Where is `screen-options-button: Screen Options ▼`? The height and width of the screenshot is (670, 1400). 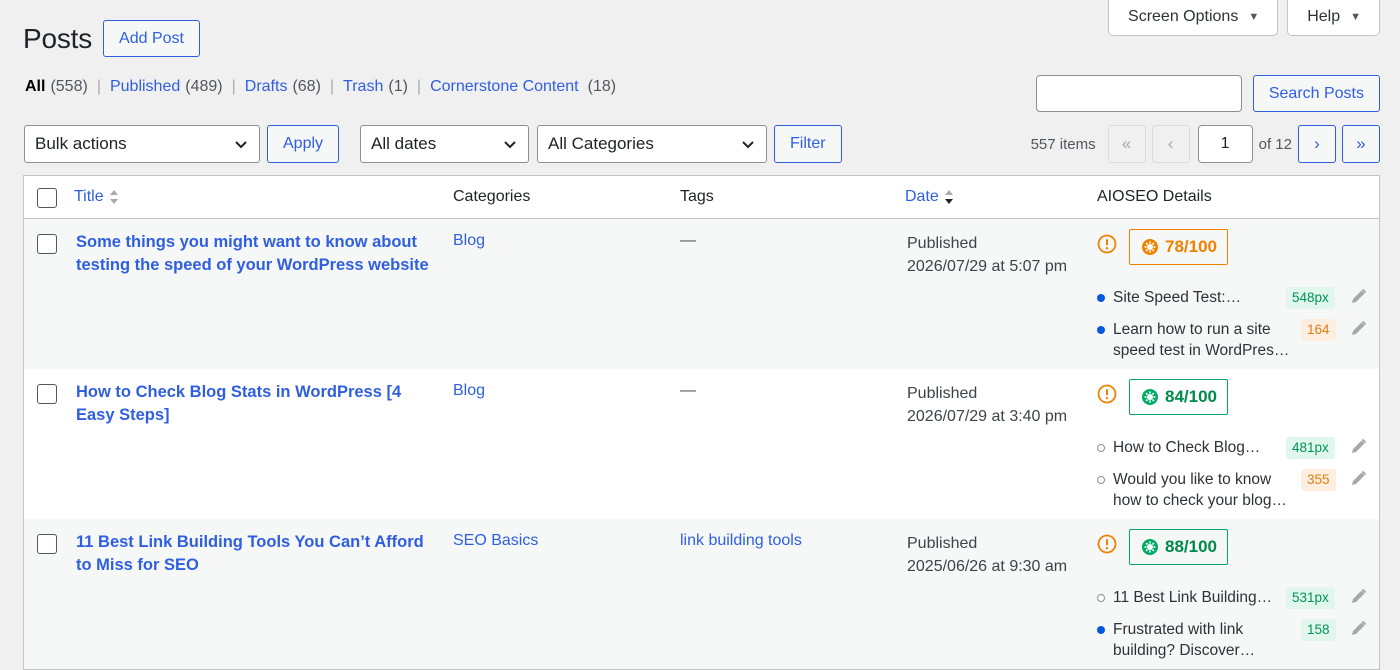 screen-options-button: Screen Options ▼ is located at coordinates (1193, 18).